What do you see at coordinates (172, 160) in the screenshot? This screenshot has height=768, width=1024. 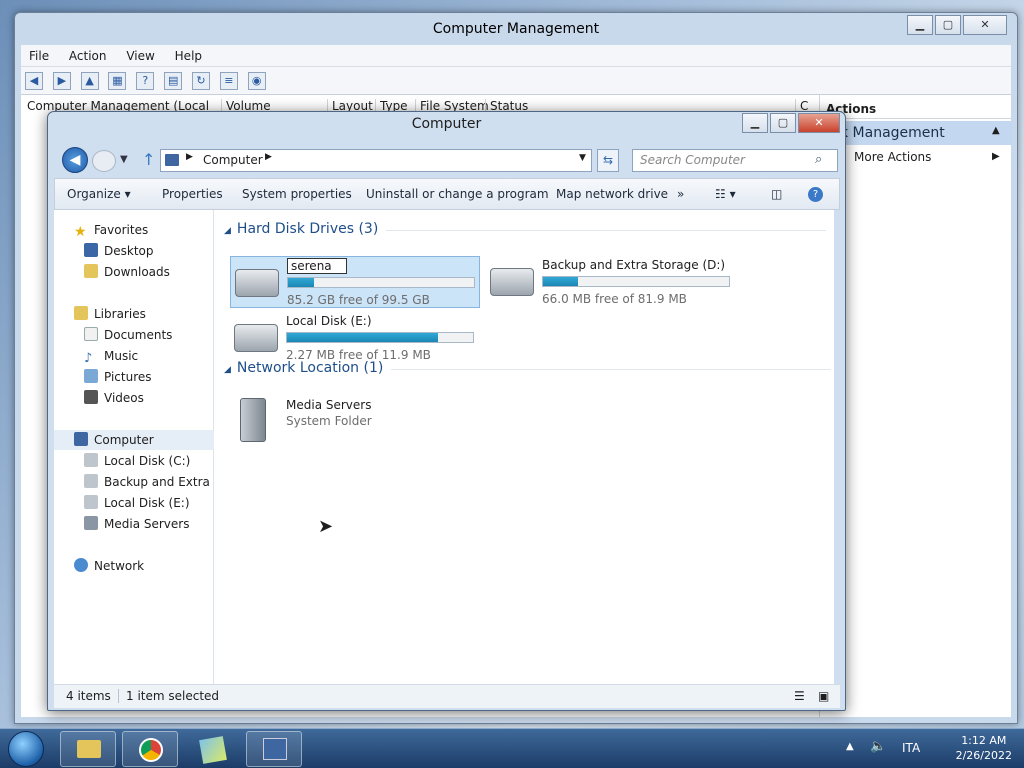 I see `computer-icon` at bounding box center [172, 160].